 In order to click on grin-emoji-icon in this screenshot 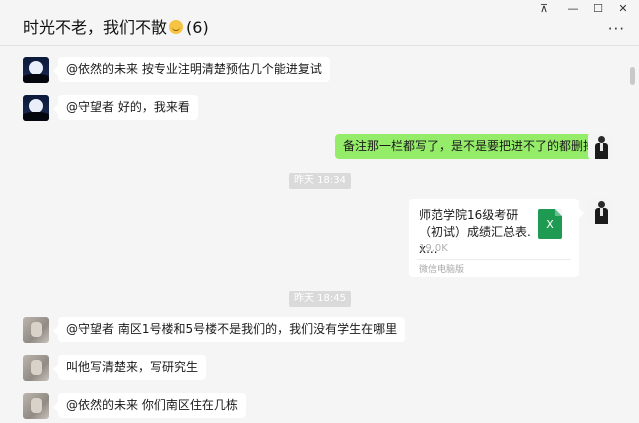, I will do `click(176, 27)`.